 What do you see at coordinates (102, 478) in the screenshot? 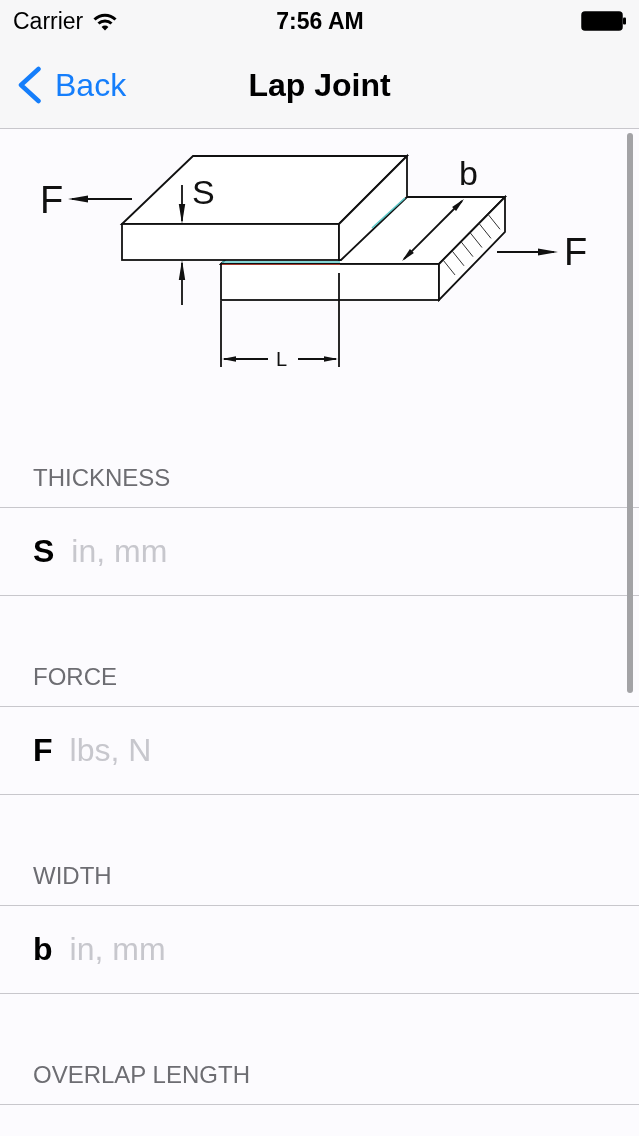
I see `section-header: THICKNESS` at bounding box center [102, 478].